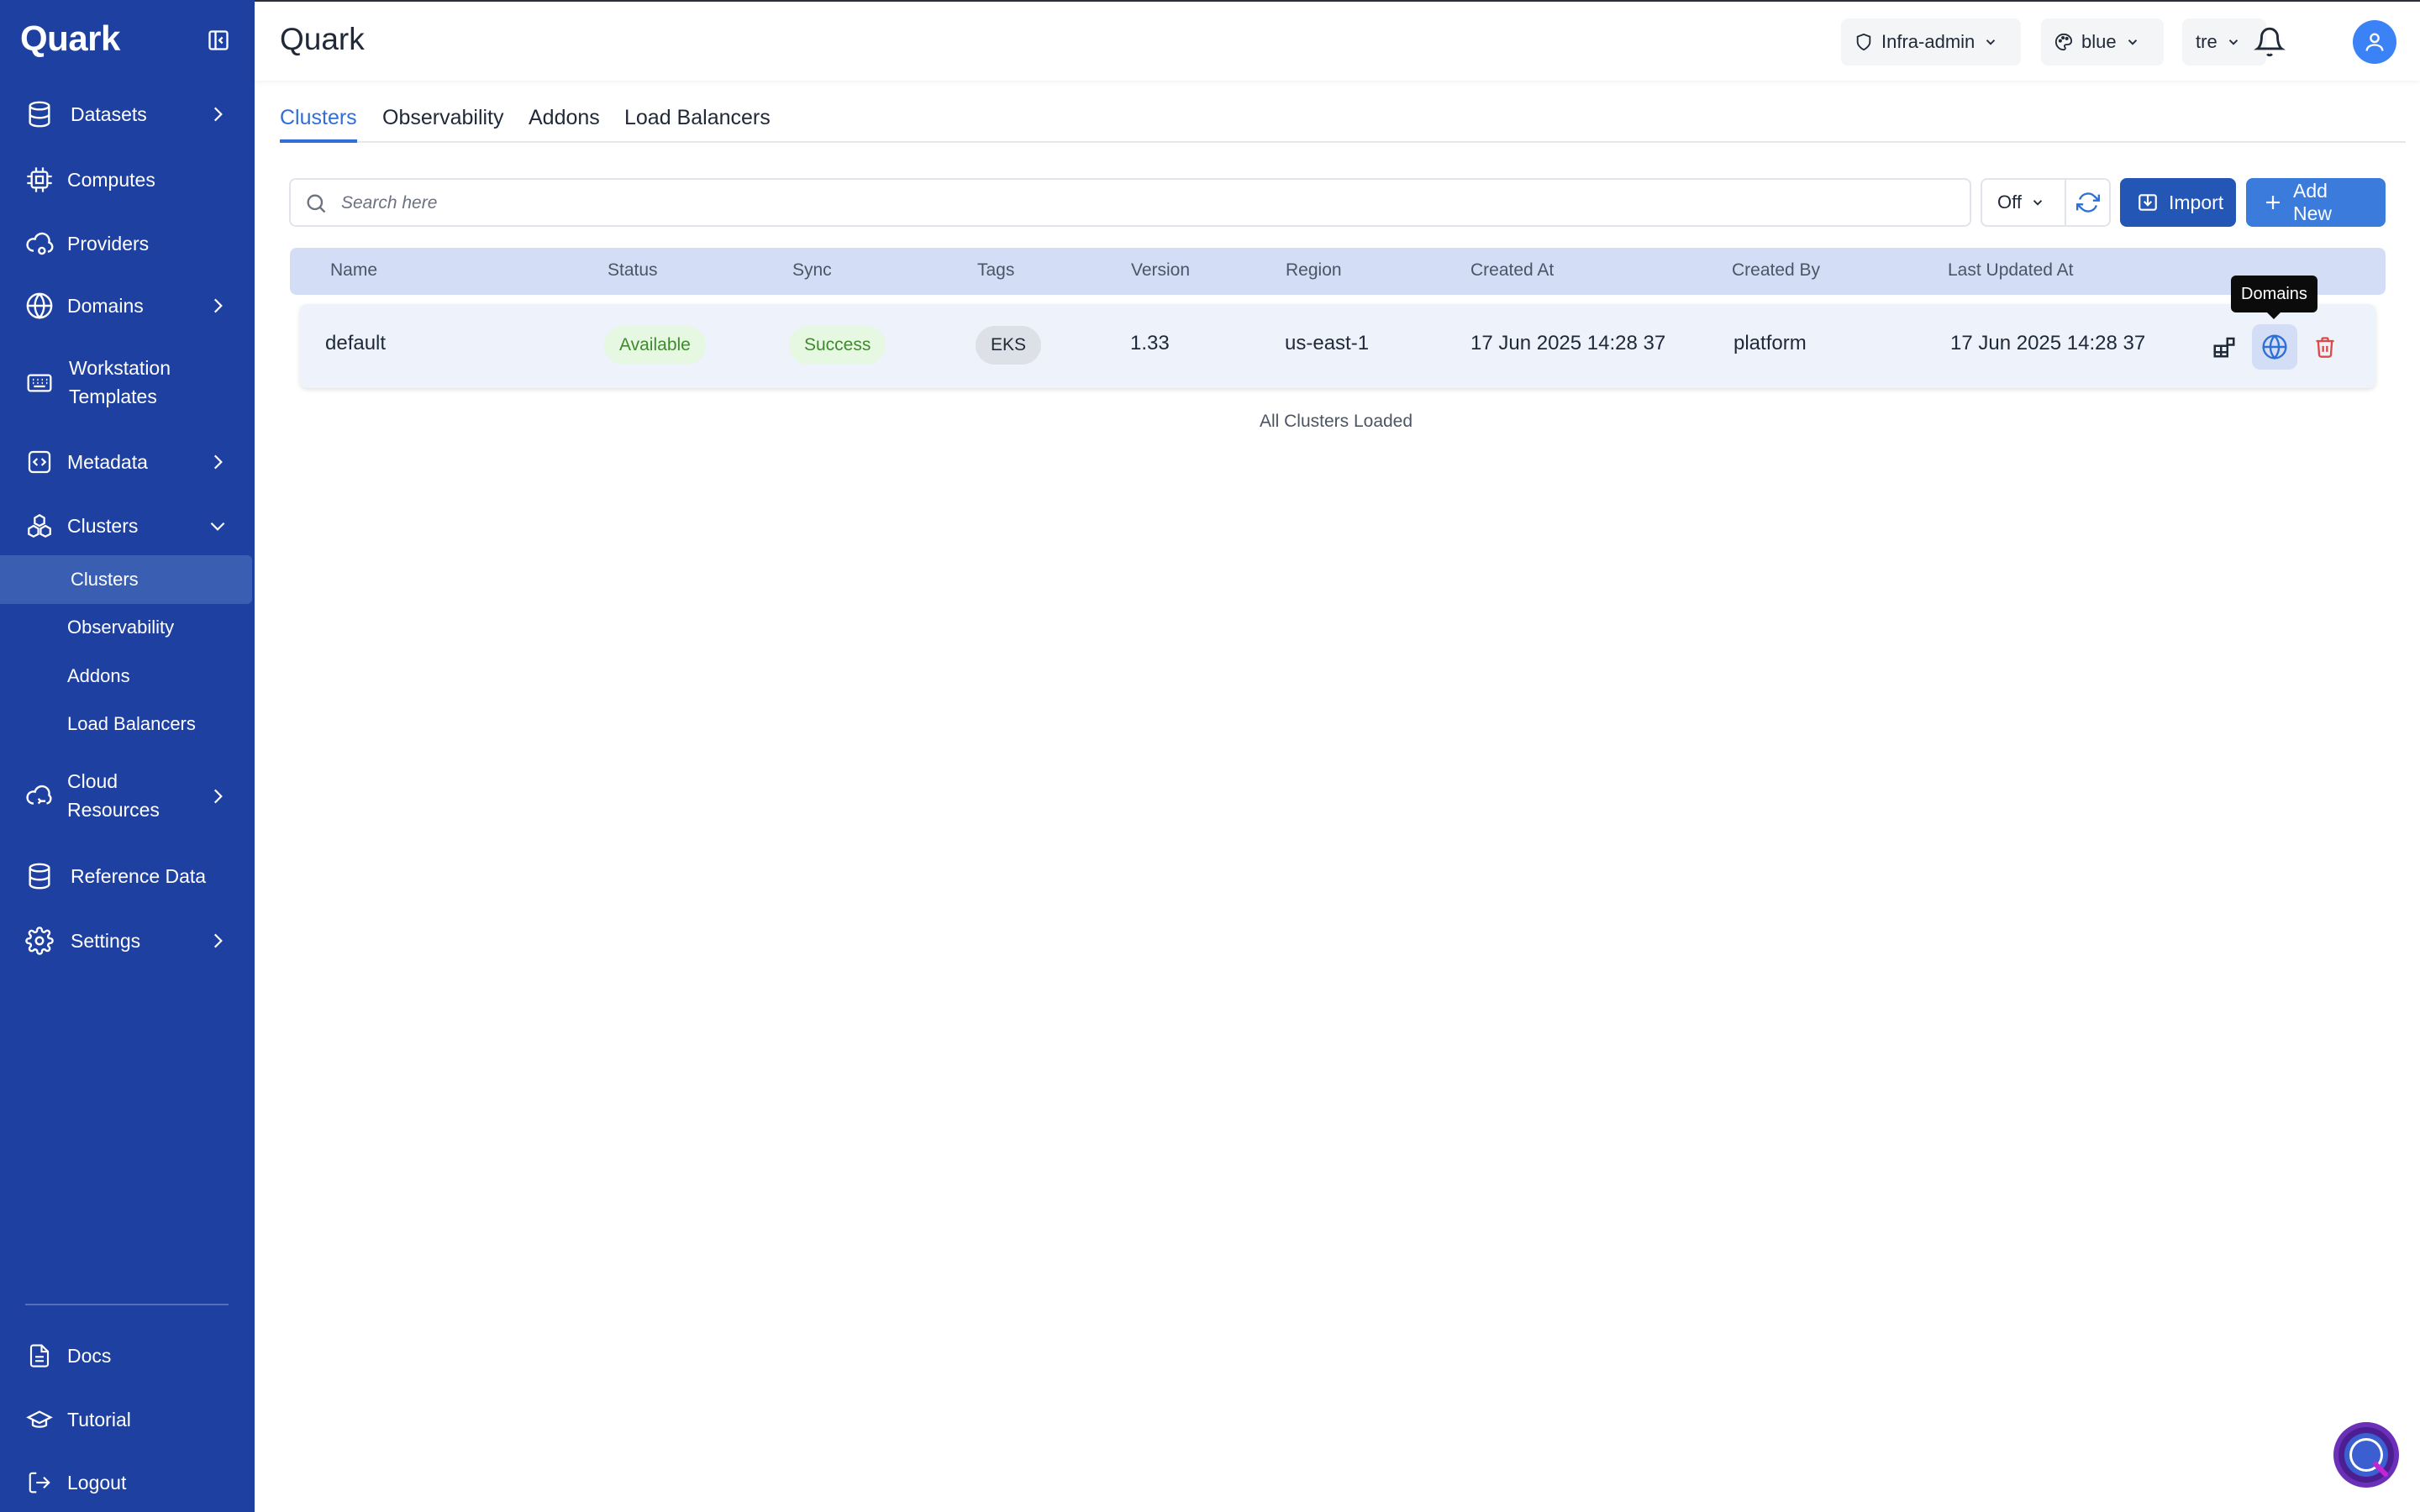 Image resolution: width=2420 pixels, height=1512 pixels. I want to click on auto-refresh-group: Off, so click(2046, 202).